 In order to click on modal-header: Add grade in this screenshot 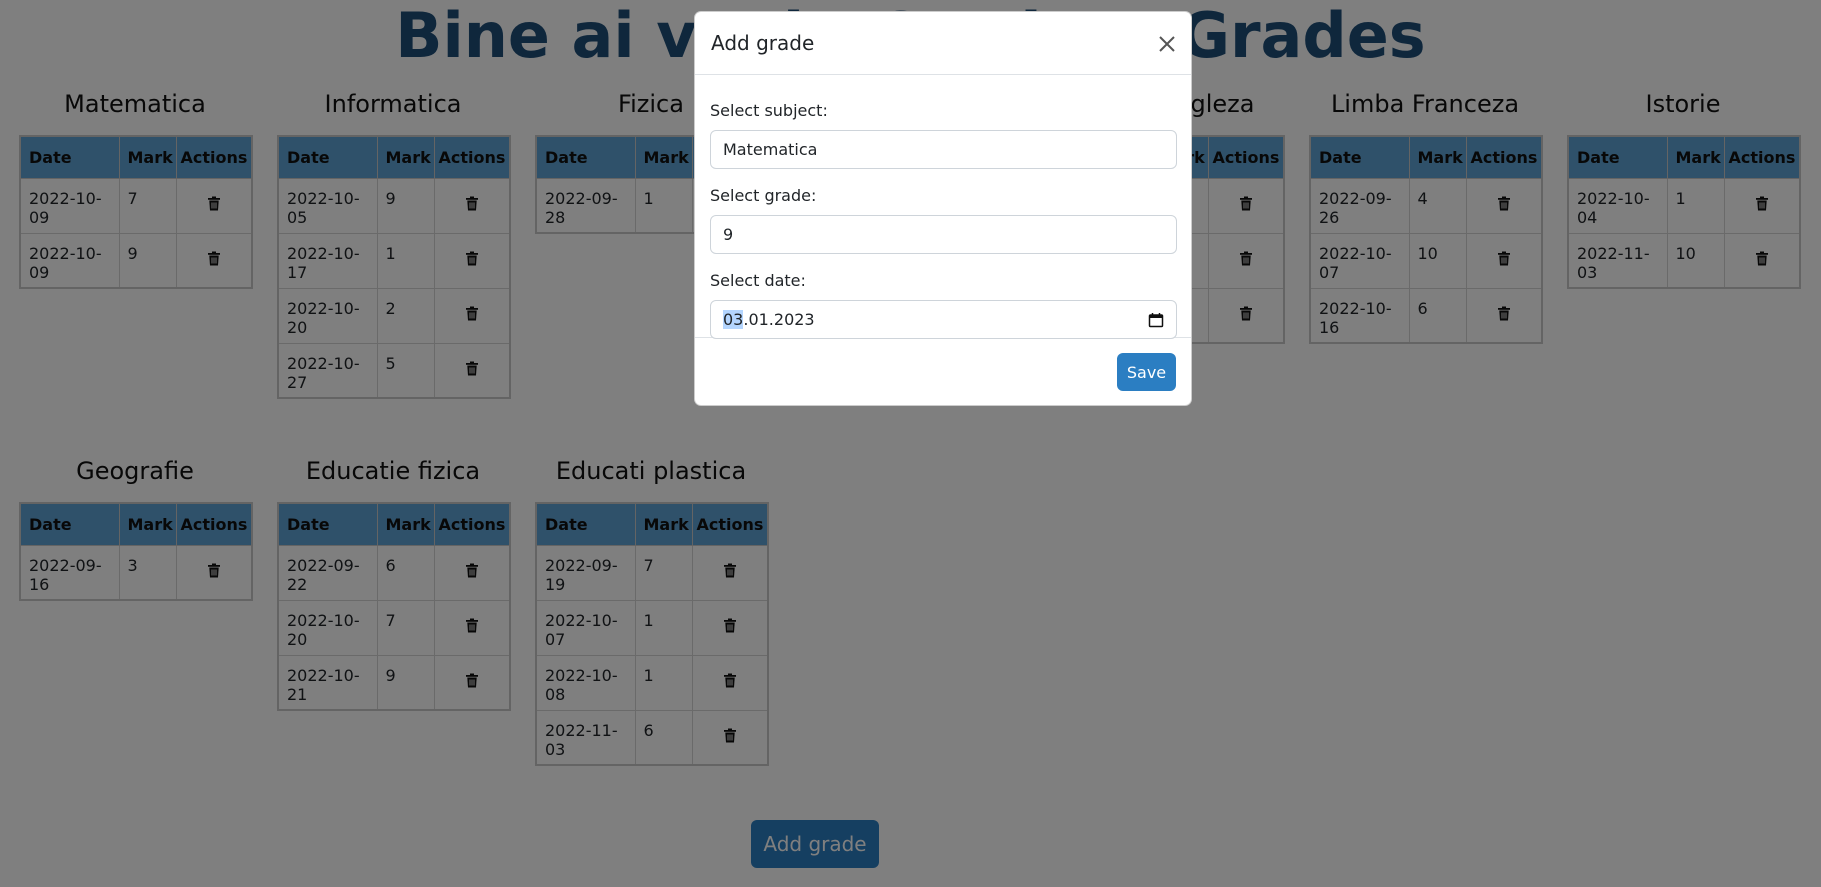, I will do `click(943, 43)`.